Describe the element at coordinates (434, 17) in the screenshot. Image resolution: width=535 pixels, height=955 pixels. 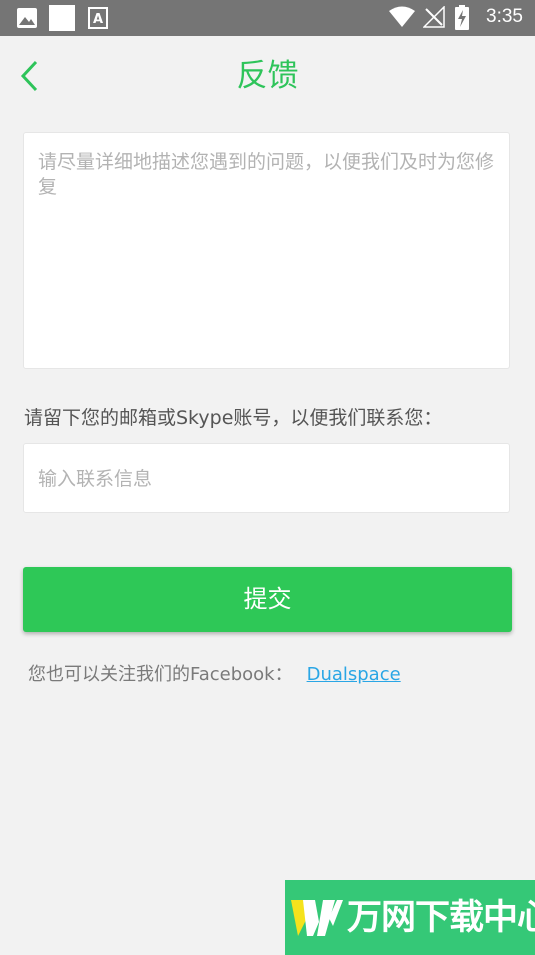
I see `signal-off-icon` at that location.